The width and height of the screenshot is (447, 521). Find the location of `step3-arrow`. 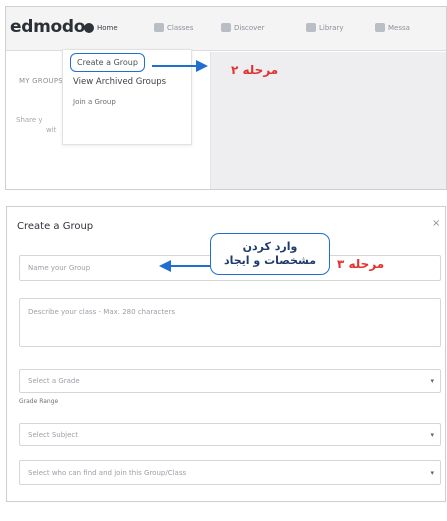

step3-arrow is located at coordinates (185, 266).